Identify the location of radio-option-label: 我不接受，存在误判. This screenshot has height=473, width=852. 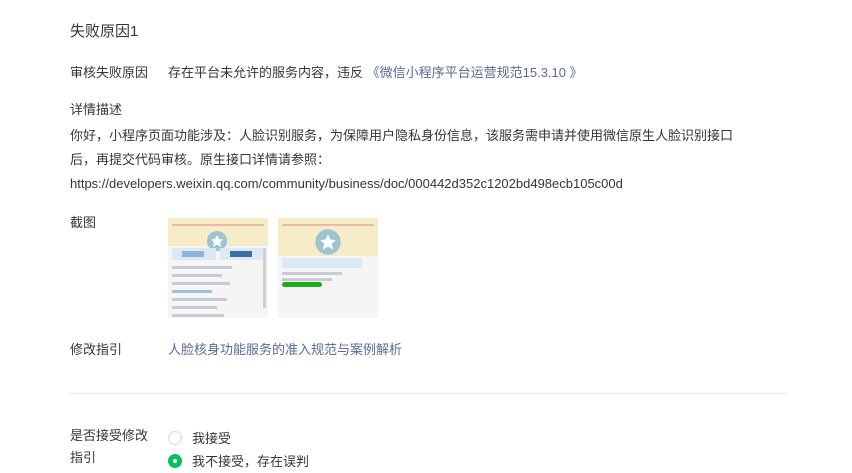
(251, 461).